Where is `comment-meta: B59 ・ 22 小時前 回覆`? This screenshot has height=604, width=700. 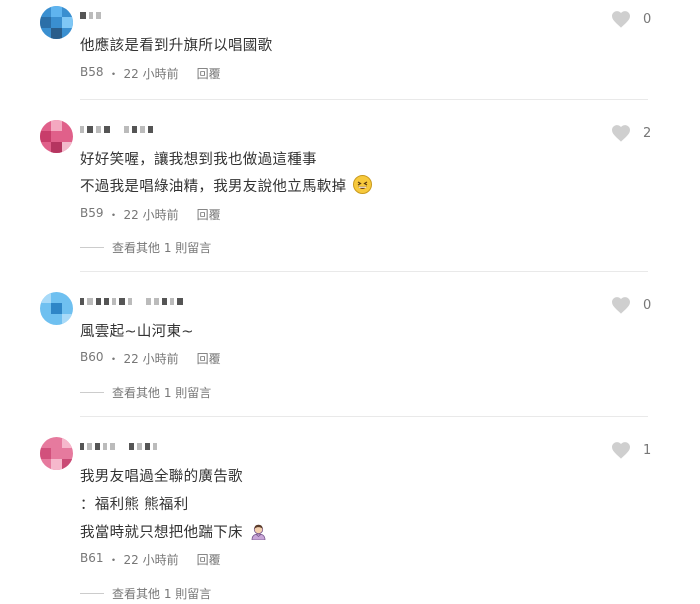 comment-meta: B59 ・ 22 小時前 回覆 is located at coordinates (150, 214).